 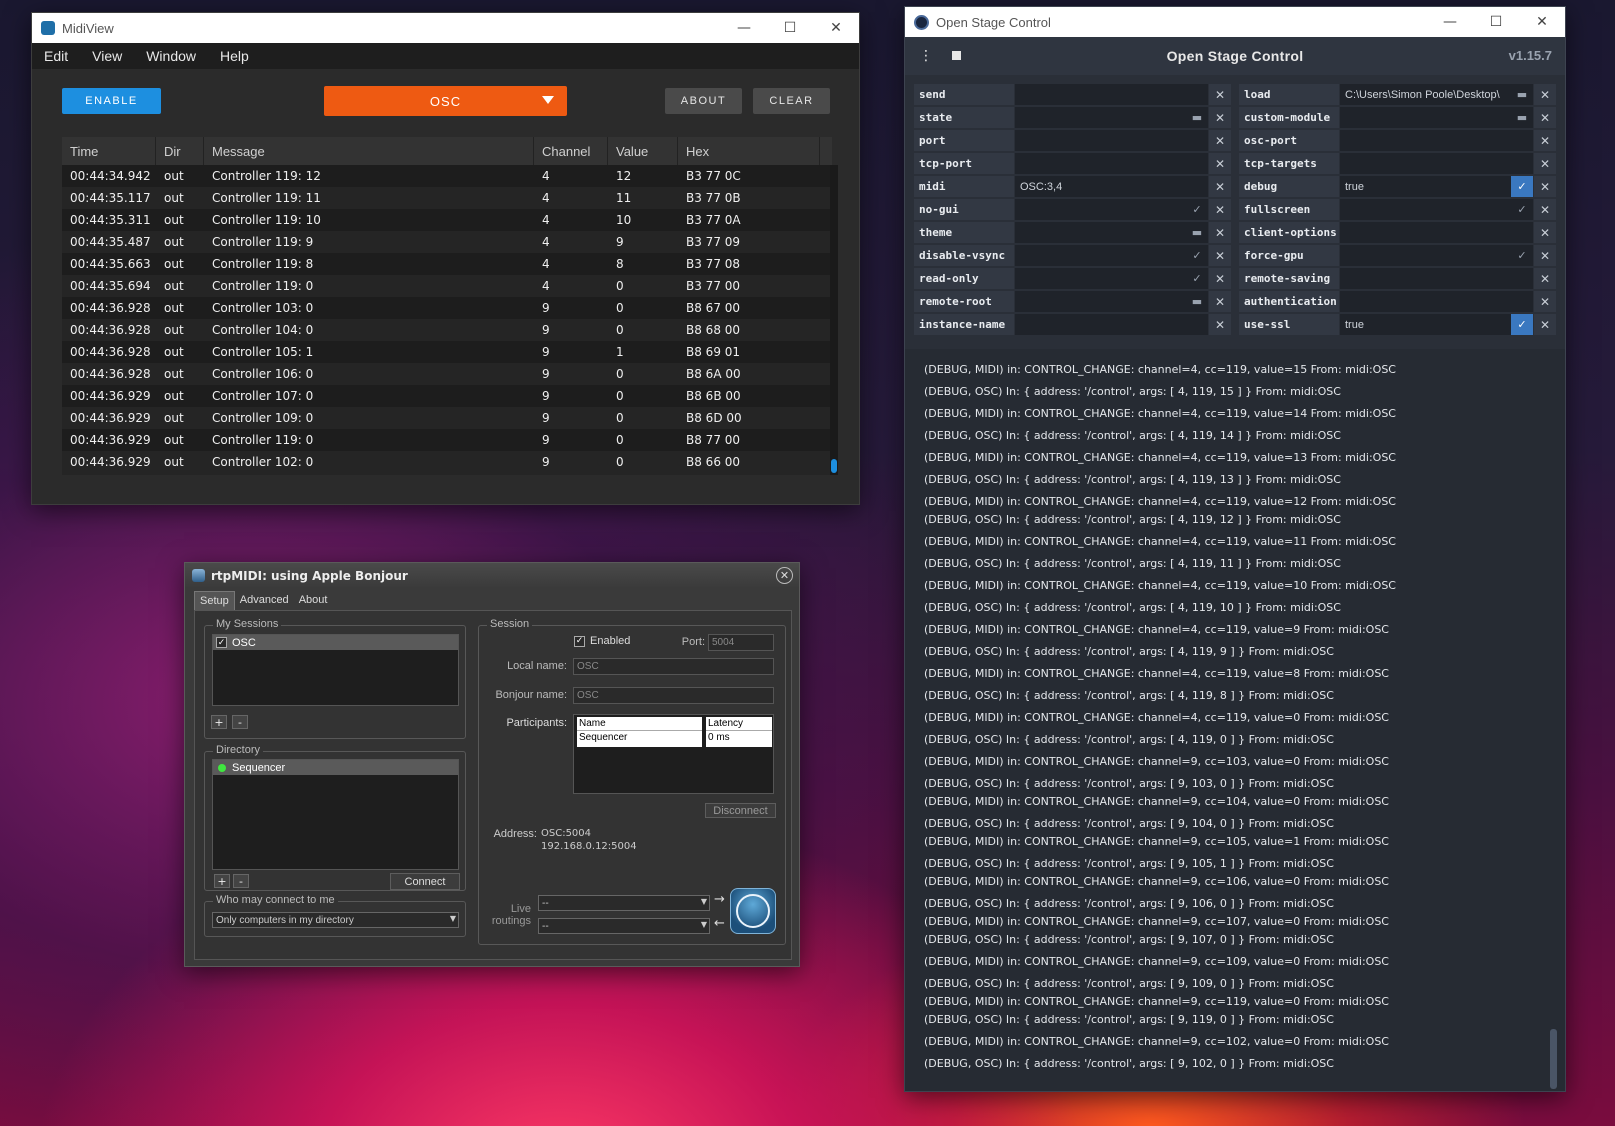 I want to click on menu-view: View, so click(x=107, y=56).